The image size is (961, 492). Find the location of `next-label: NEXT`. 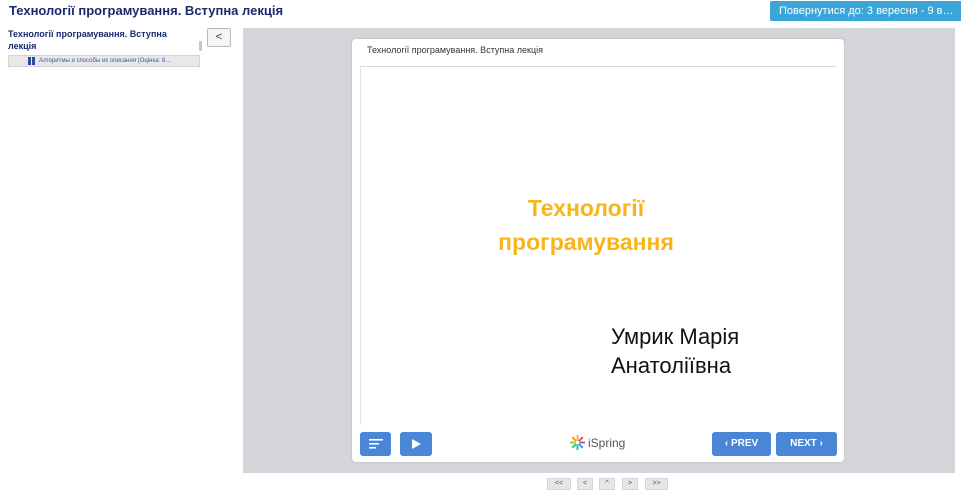

next-label: NEXT is located at coordinates (803, 443).